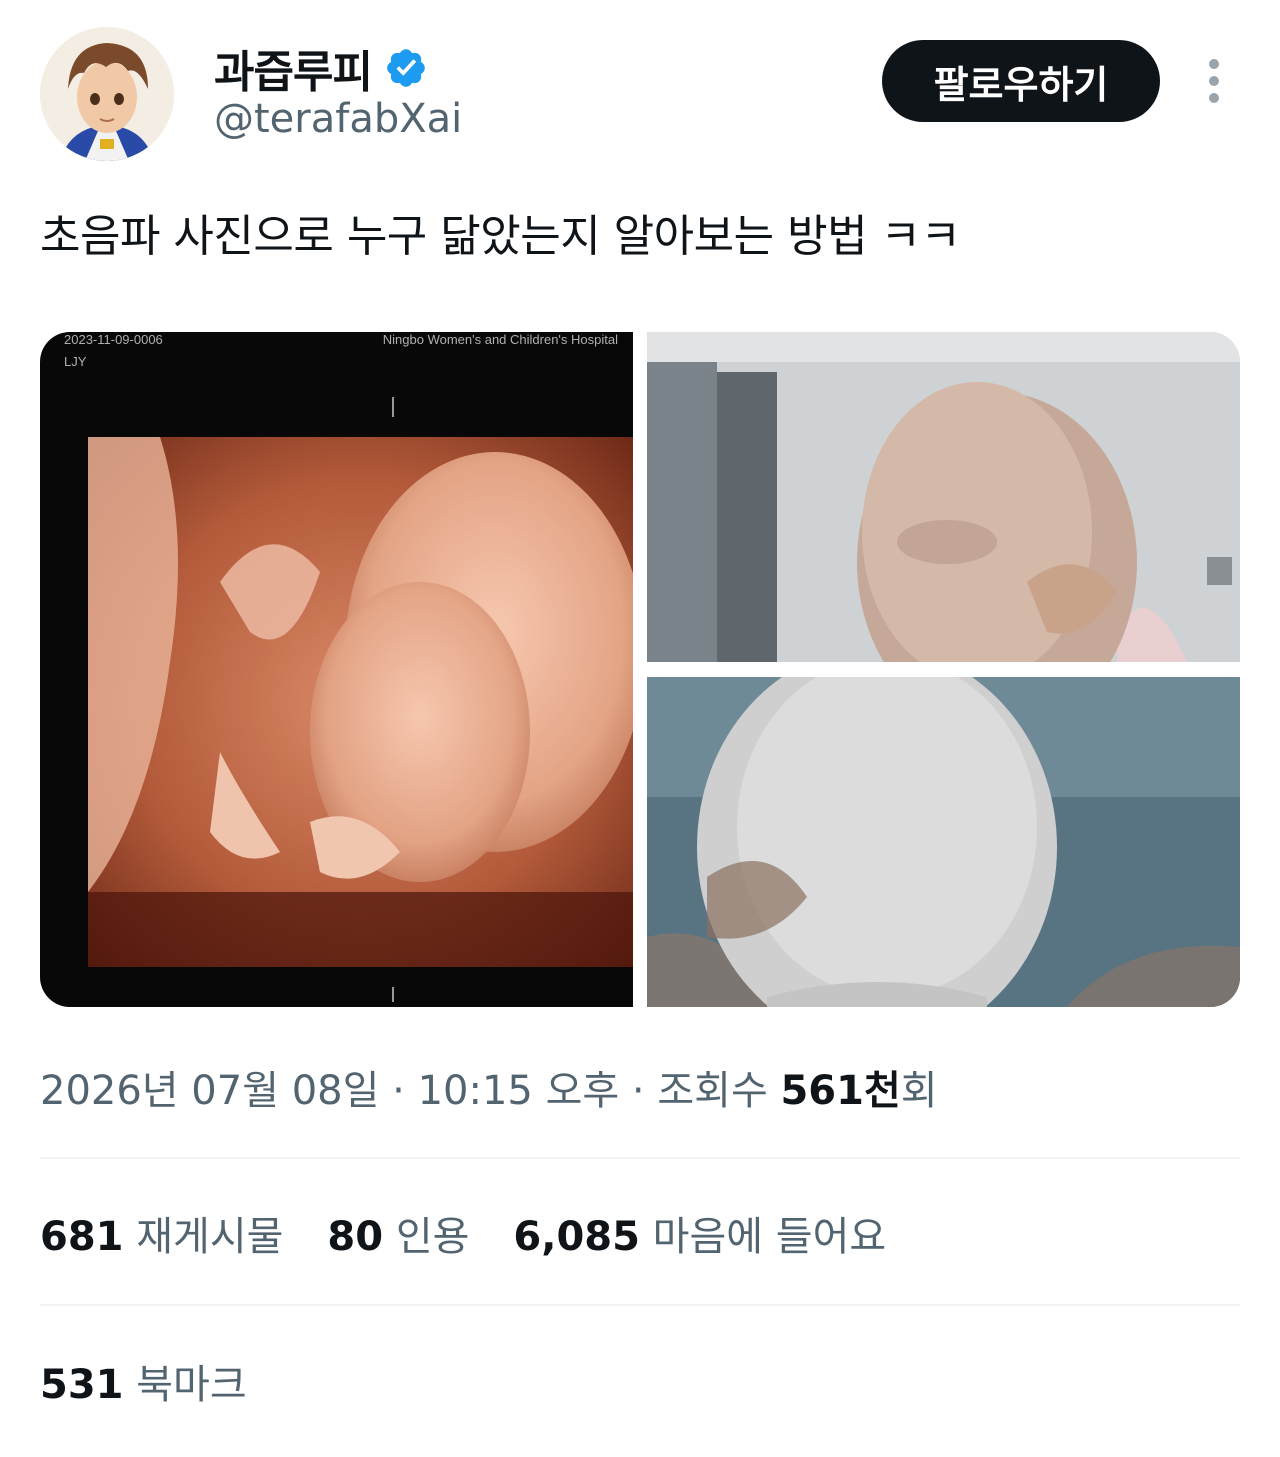  Describe the element at coordinates (113, 339) in the screenshot. I see `ultrasound-id-text: 2023-11-09-0006` at that location.